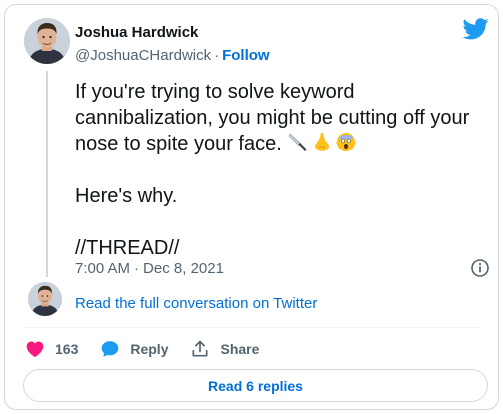  I want to click on share-label: Share, so click(240, 349).